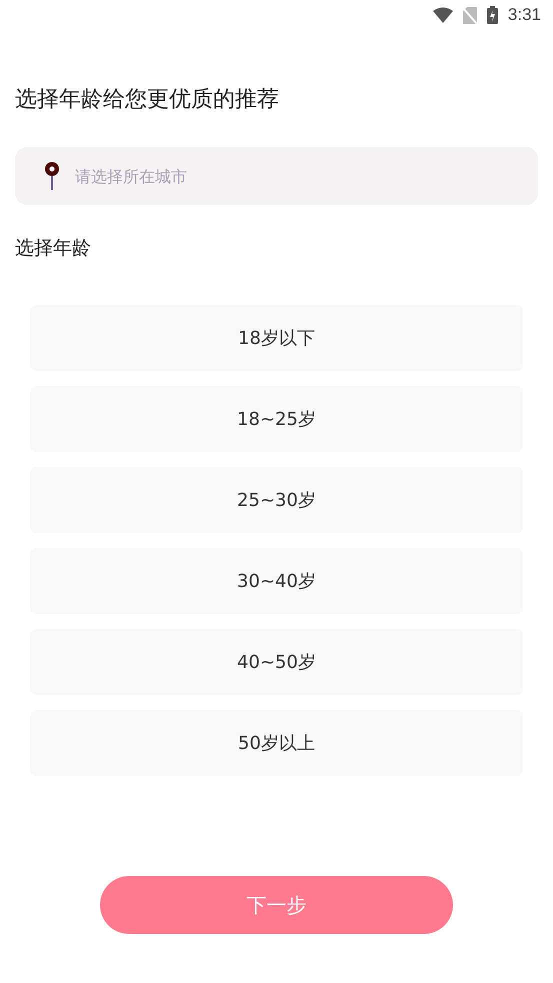  I want to click on page-heading: 选择年龄给您更优质的推荐, so click(147, 100).